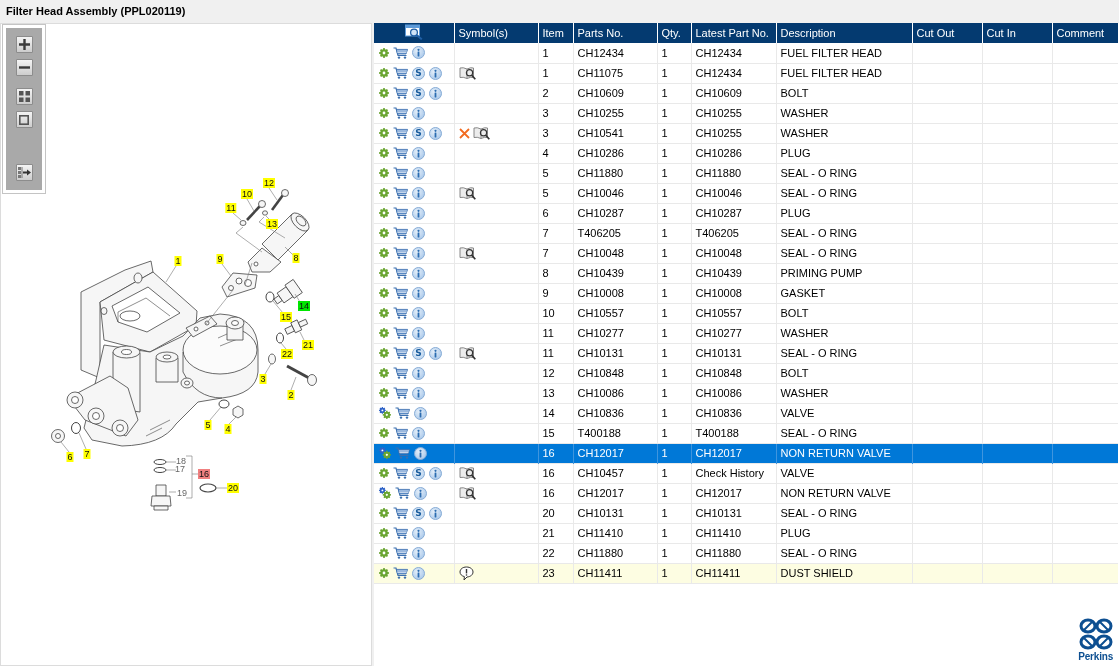  Describe the element at coordinates (746, 373) in the screenshot. I see `table-row: 12 CH10848 1 CH10848 BOLT` at that location.